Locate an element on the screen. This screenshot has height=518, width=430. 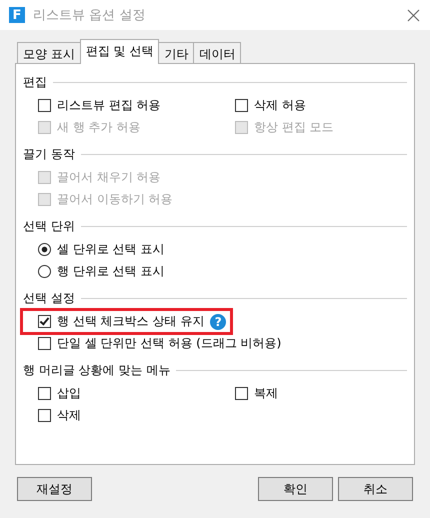
section-title: 선택 설정 is located at coordinates (49, 298).